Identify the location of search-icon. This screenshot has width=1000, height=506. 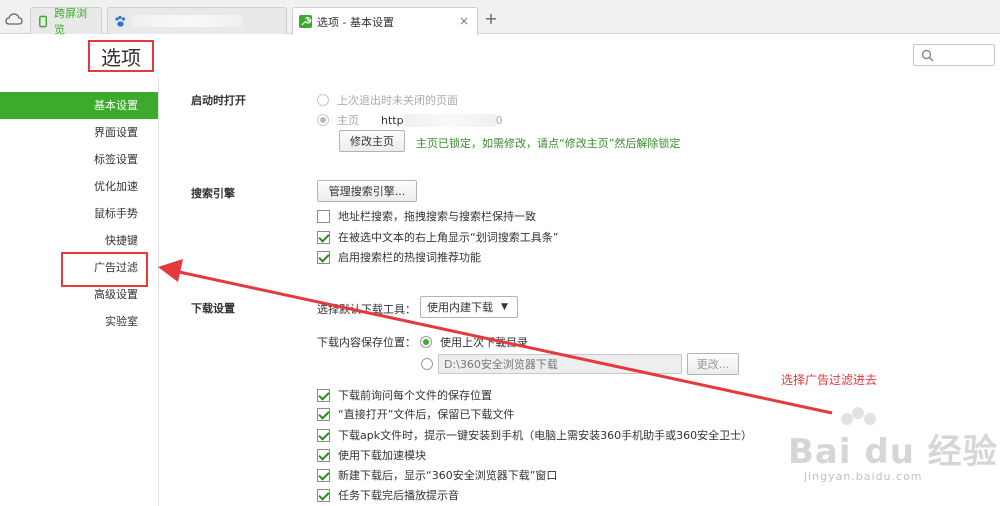
(927, 55).